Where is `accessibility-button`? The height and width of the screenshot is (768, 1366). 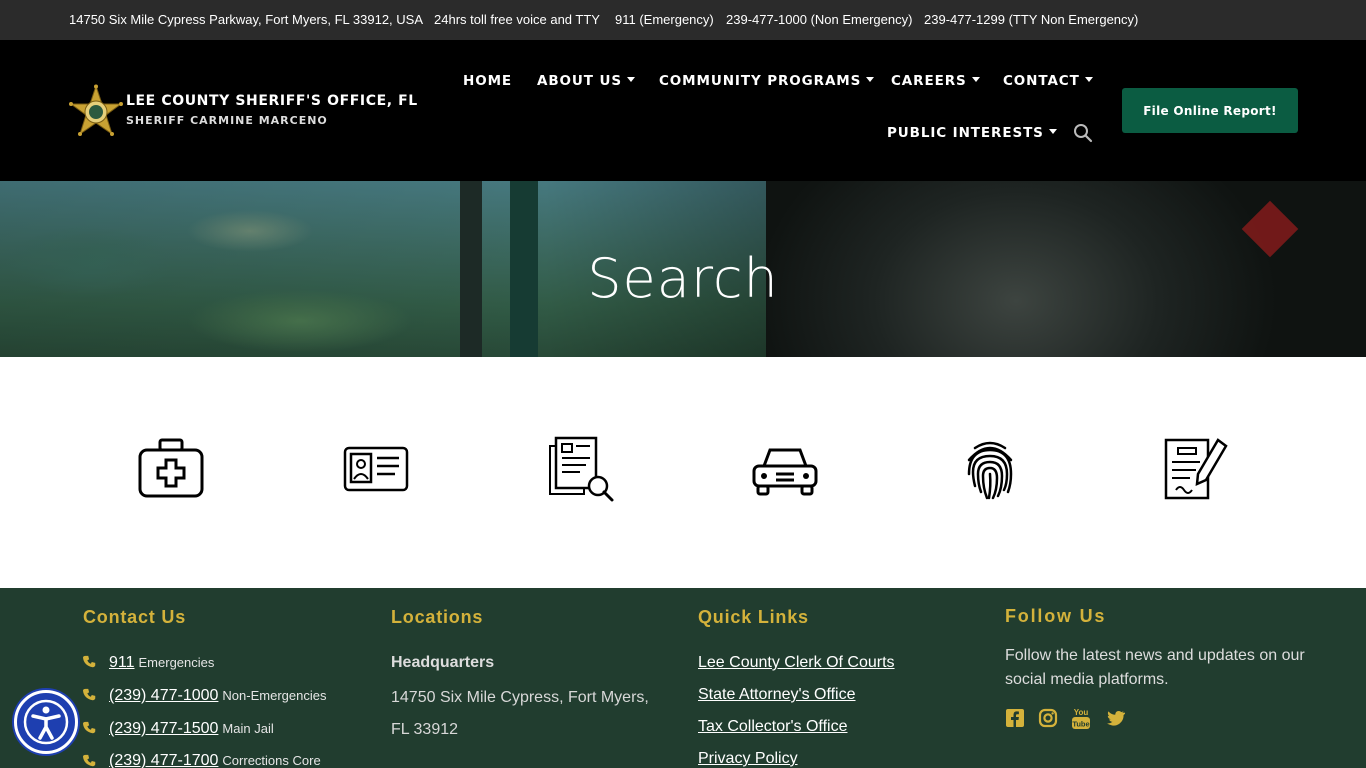 accessibility-button is located at coordinates (46, 722).